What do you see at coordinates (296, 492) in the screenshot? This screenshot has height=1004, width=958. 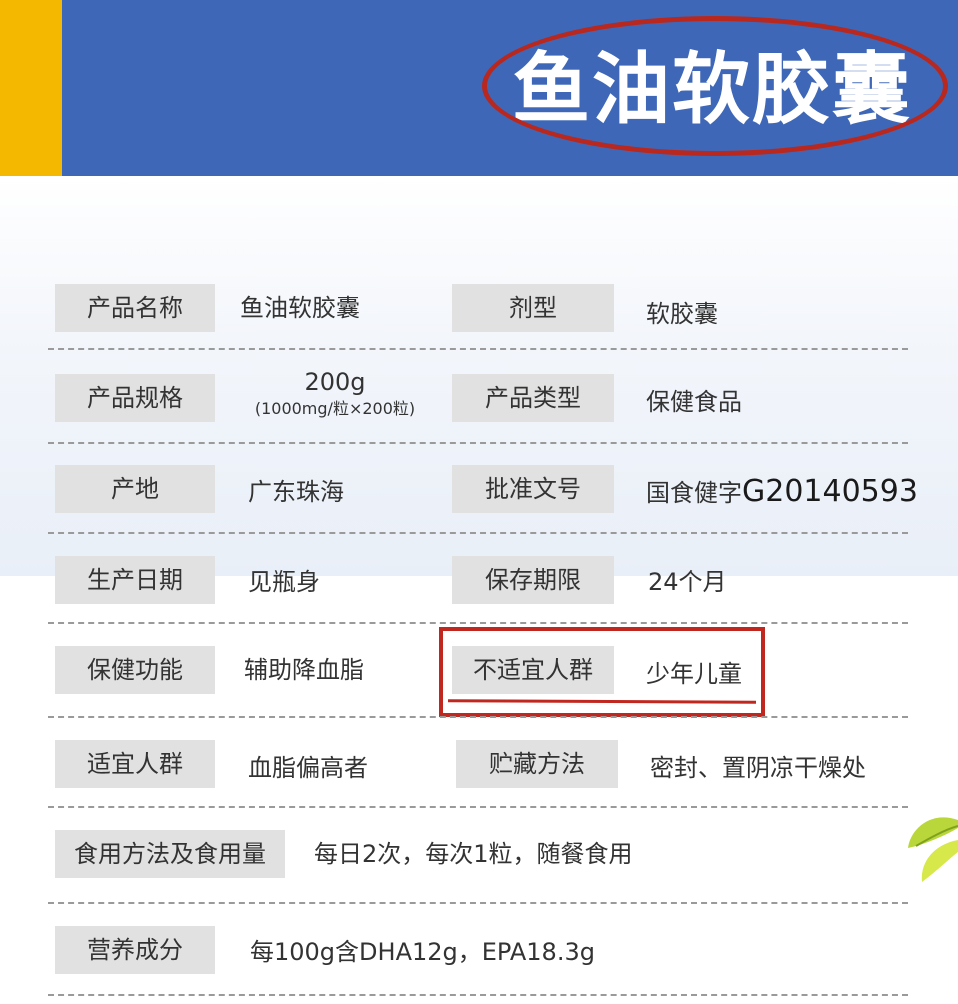 I see `value-origin: 广东珠海` at bounding box center [296, 492].